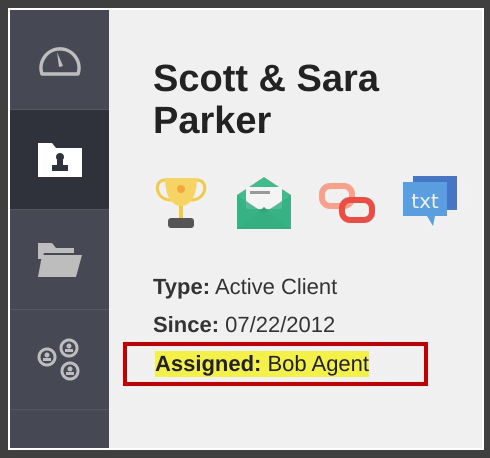 The height and width of the screenshot is (458, 490). What do you see at coordinates (347, 203) in the screenshot?
I see `link-icon` at bounding box center [347, 203].